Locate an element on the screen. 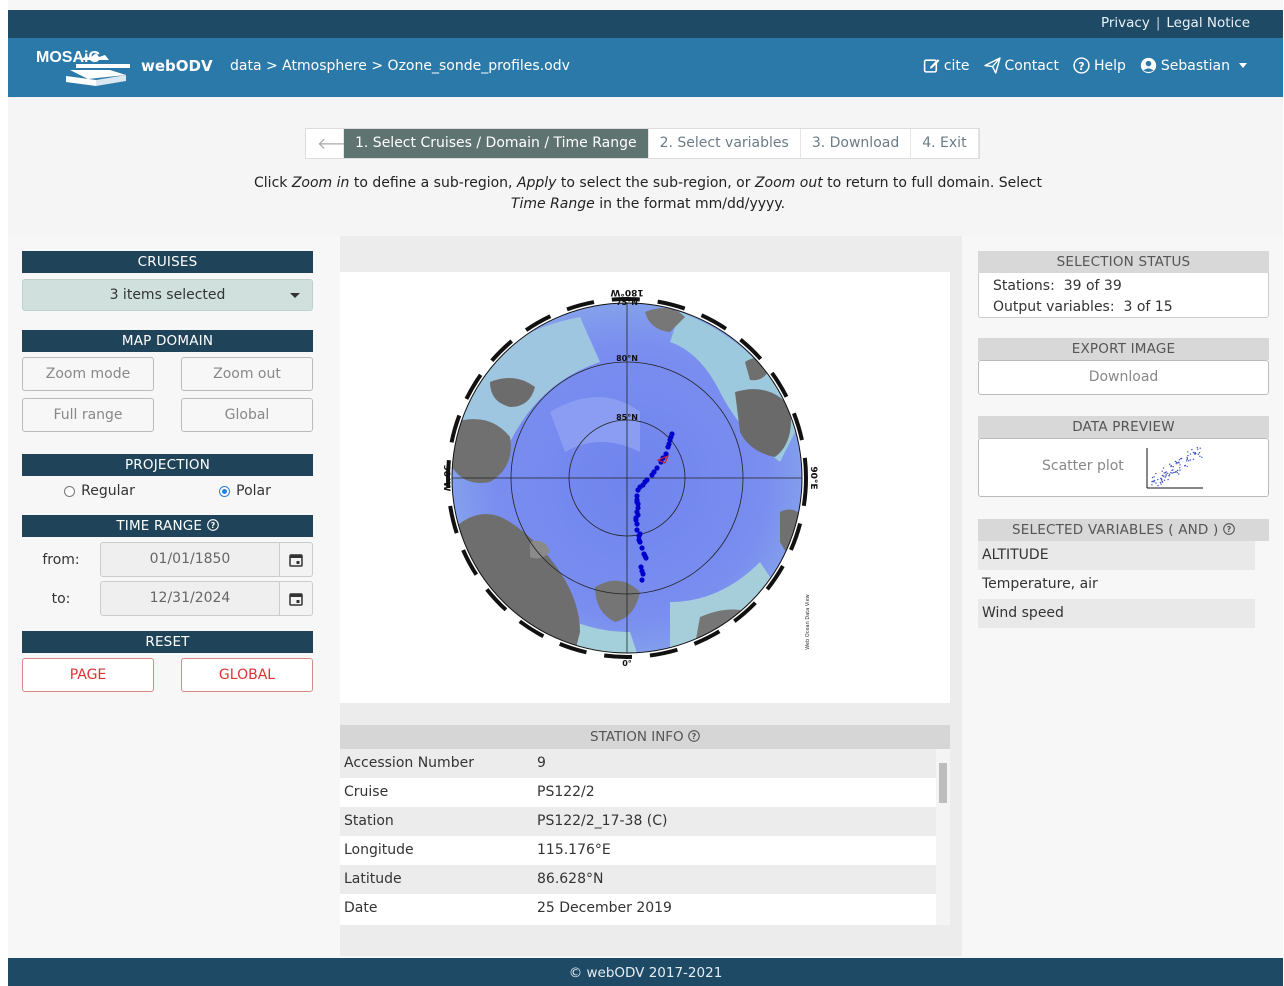 This screenshot has width=1284, height=986. cruises-select: 3 items selected is located at coordinates (167, 295).